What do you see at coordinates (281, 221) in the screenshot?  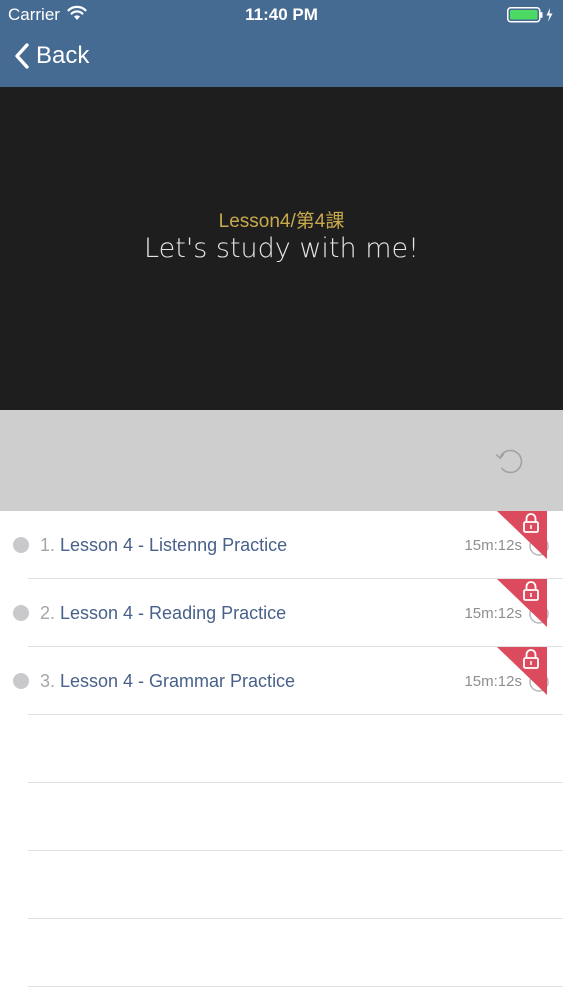 I see `lesson-code: Lesson4/第4課` at bounding box center [281, 221].